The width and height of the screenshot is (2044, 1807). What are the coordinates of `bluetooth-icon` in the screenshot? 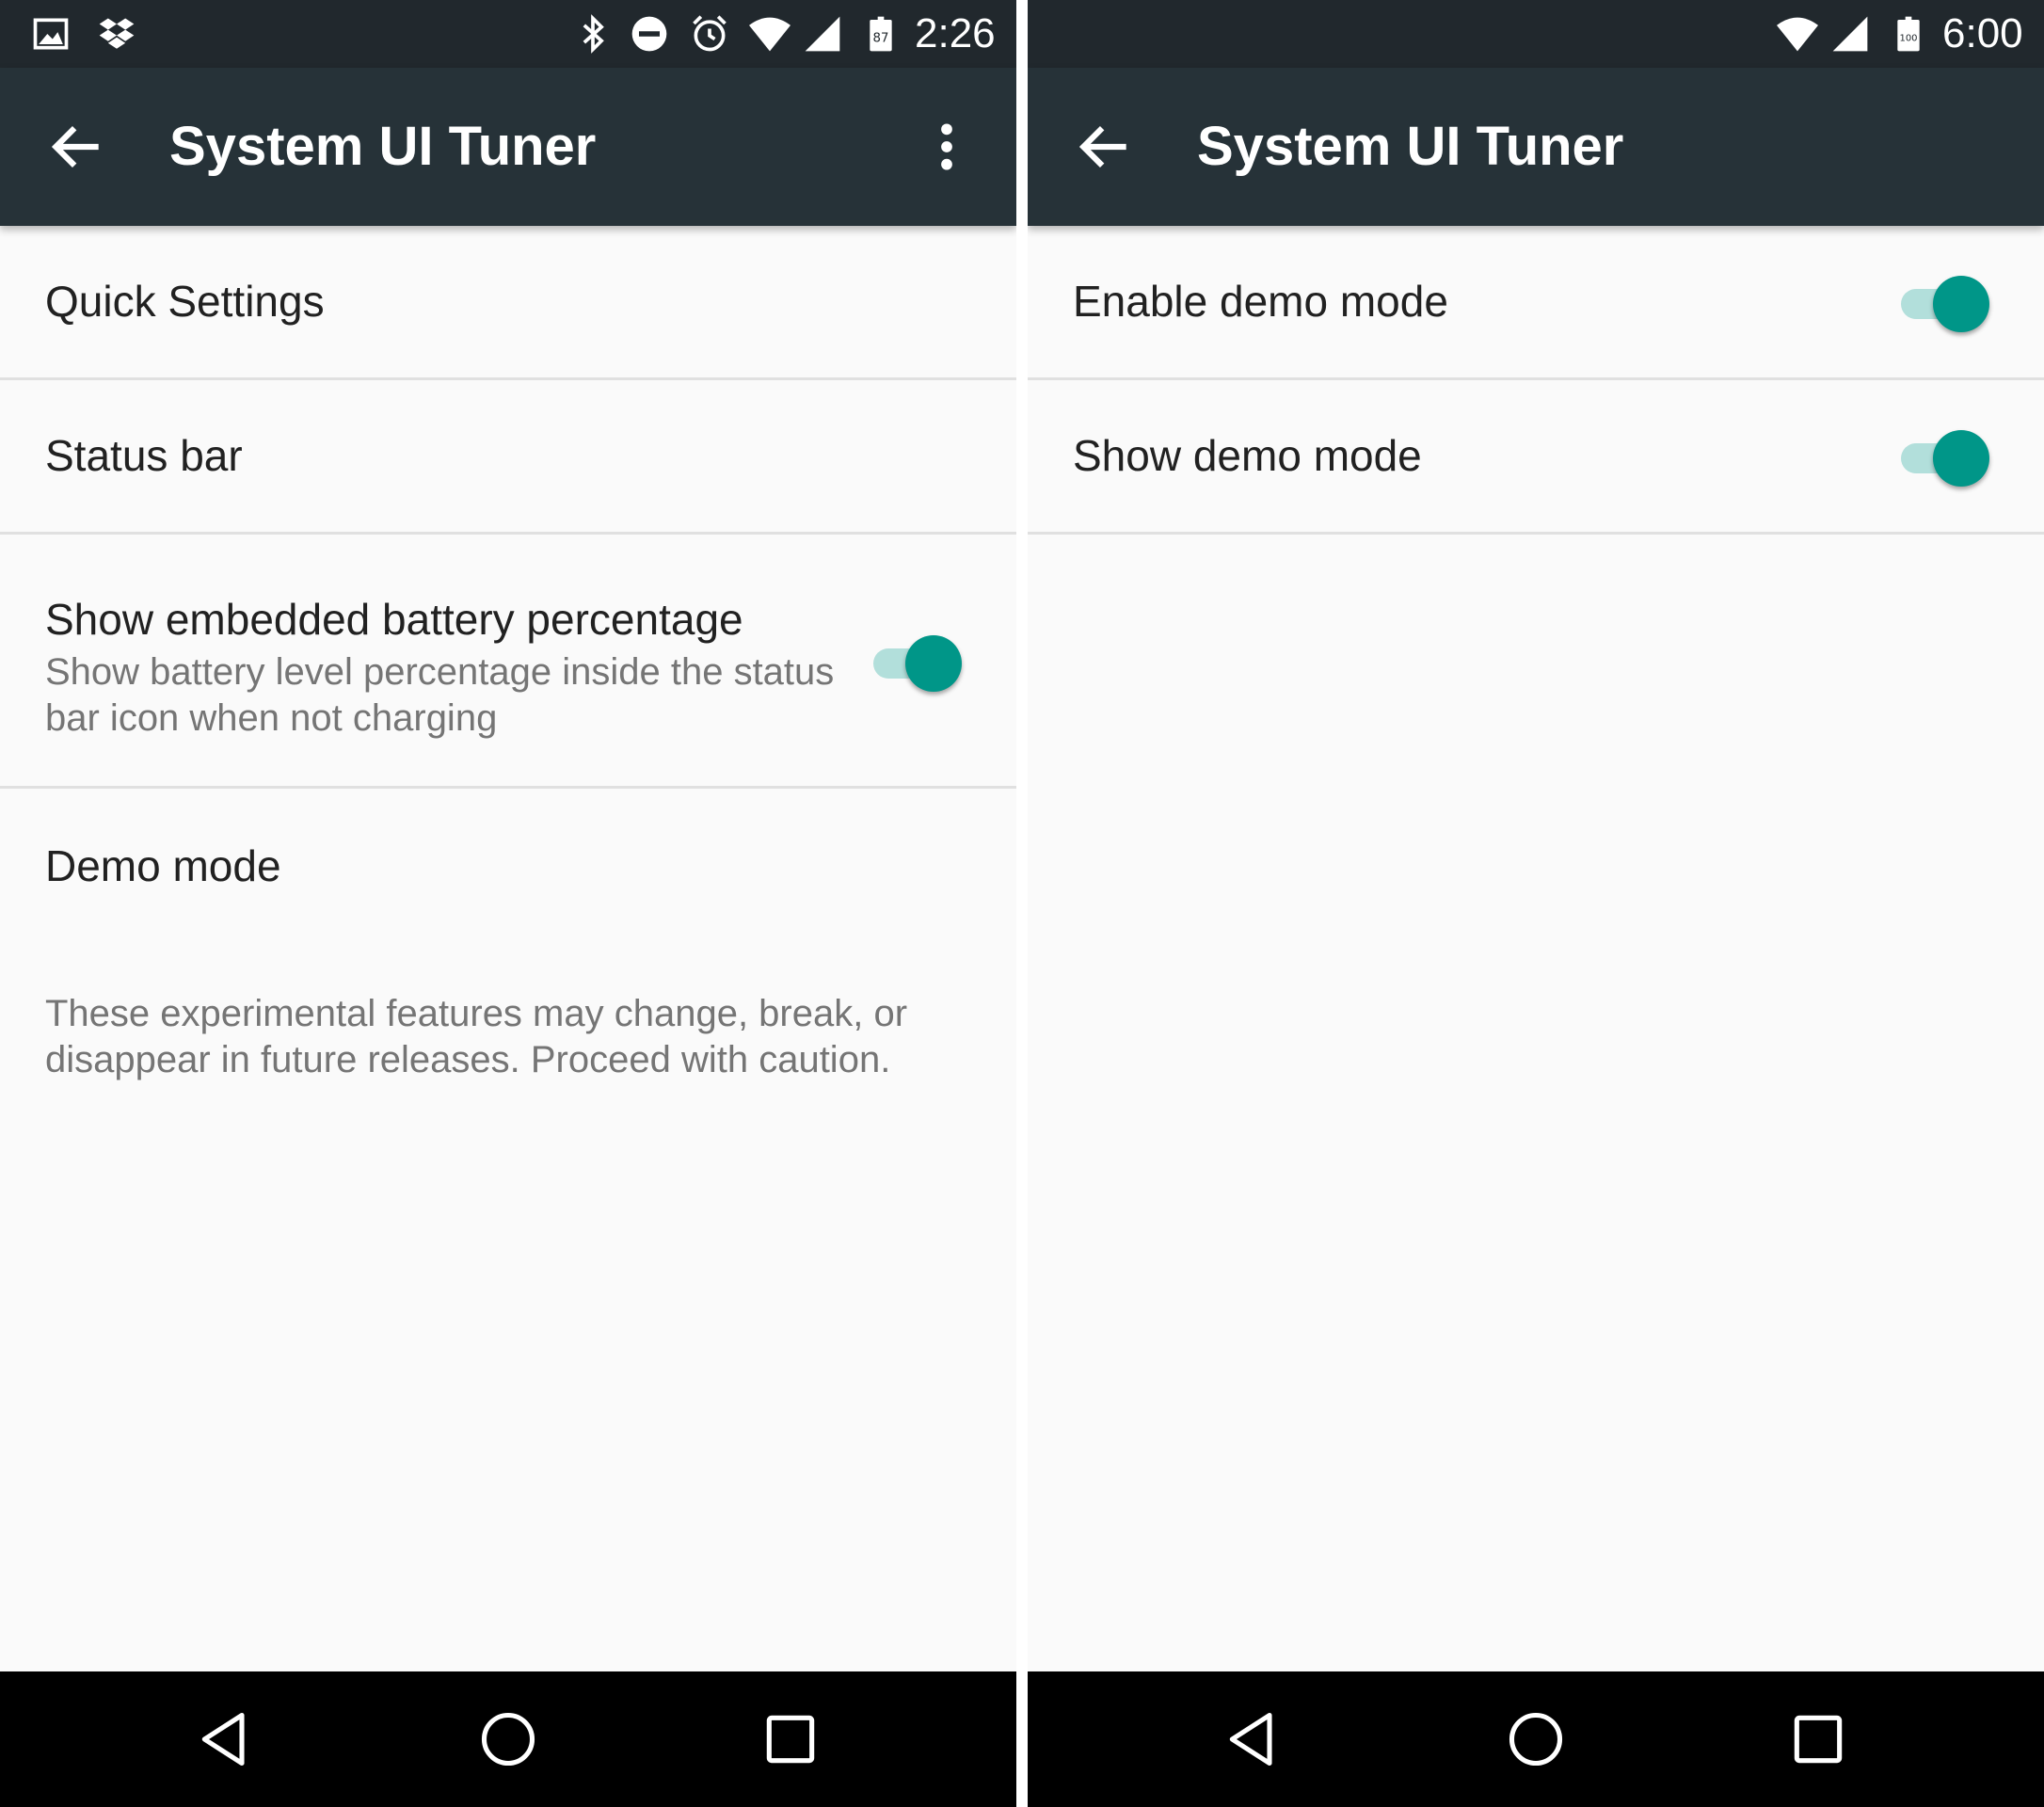 It's located at (593, 34).